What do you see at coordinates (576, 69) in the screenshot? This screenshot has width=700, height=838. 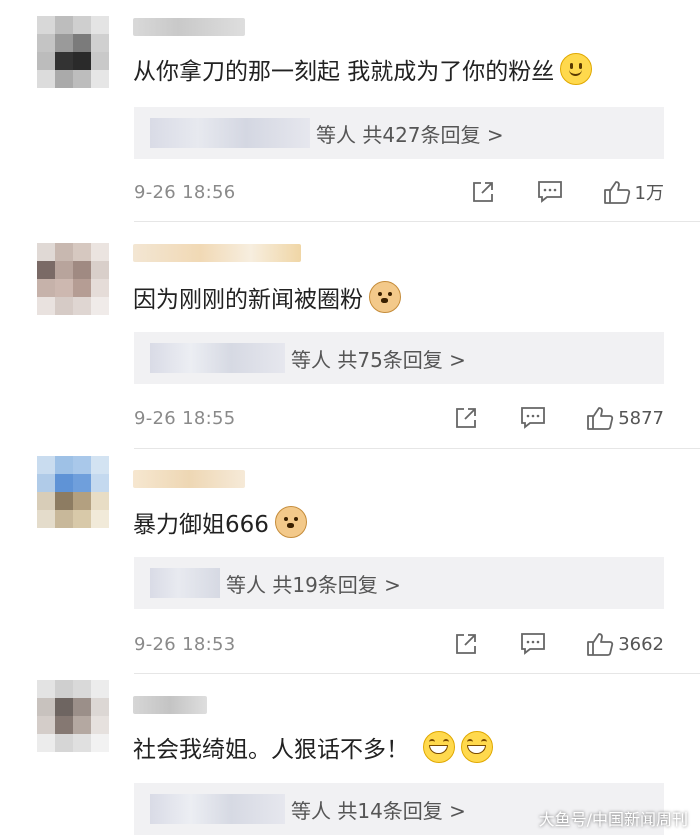 I see `slight-smile-emoji` at bounding box center [576, 69].